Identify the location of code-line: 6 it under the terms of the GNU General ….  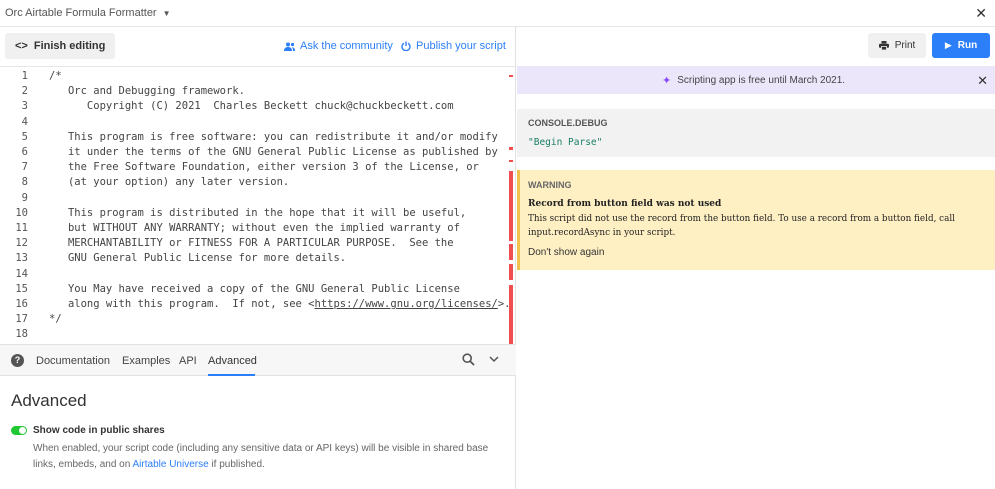
(254, 153).